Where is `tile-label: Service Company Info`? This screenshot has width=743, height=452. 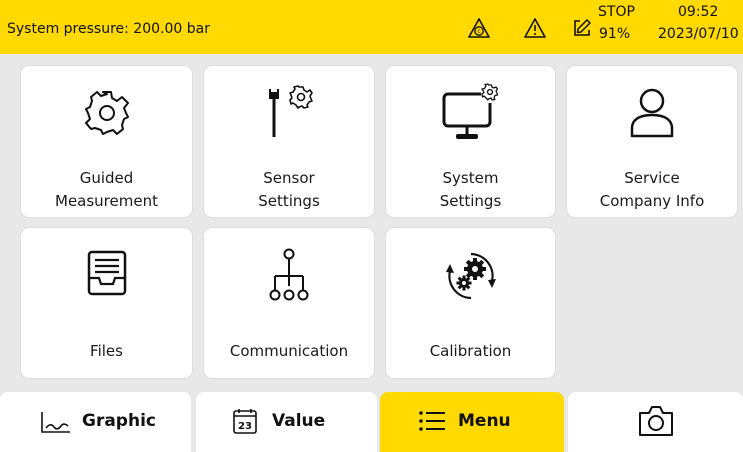
tile-label: Service Company Info is located at coordinates (652, 189).